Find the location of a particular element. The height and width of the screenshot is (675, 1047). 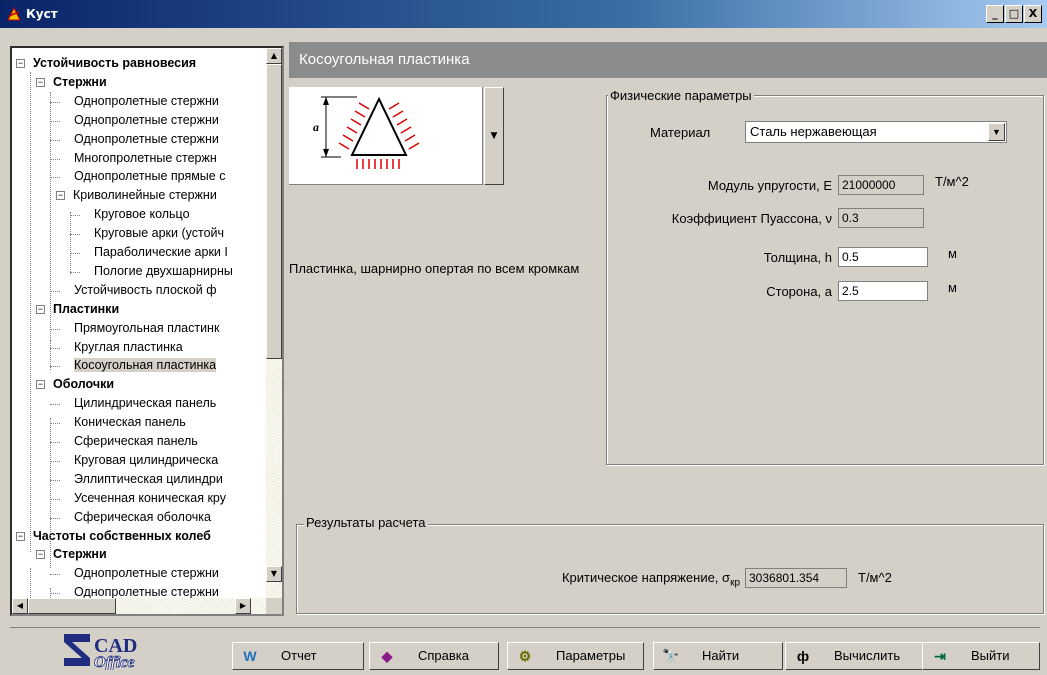

maximize-button: □ is located at coordinates (1014, 14).